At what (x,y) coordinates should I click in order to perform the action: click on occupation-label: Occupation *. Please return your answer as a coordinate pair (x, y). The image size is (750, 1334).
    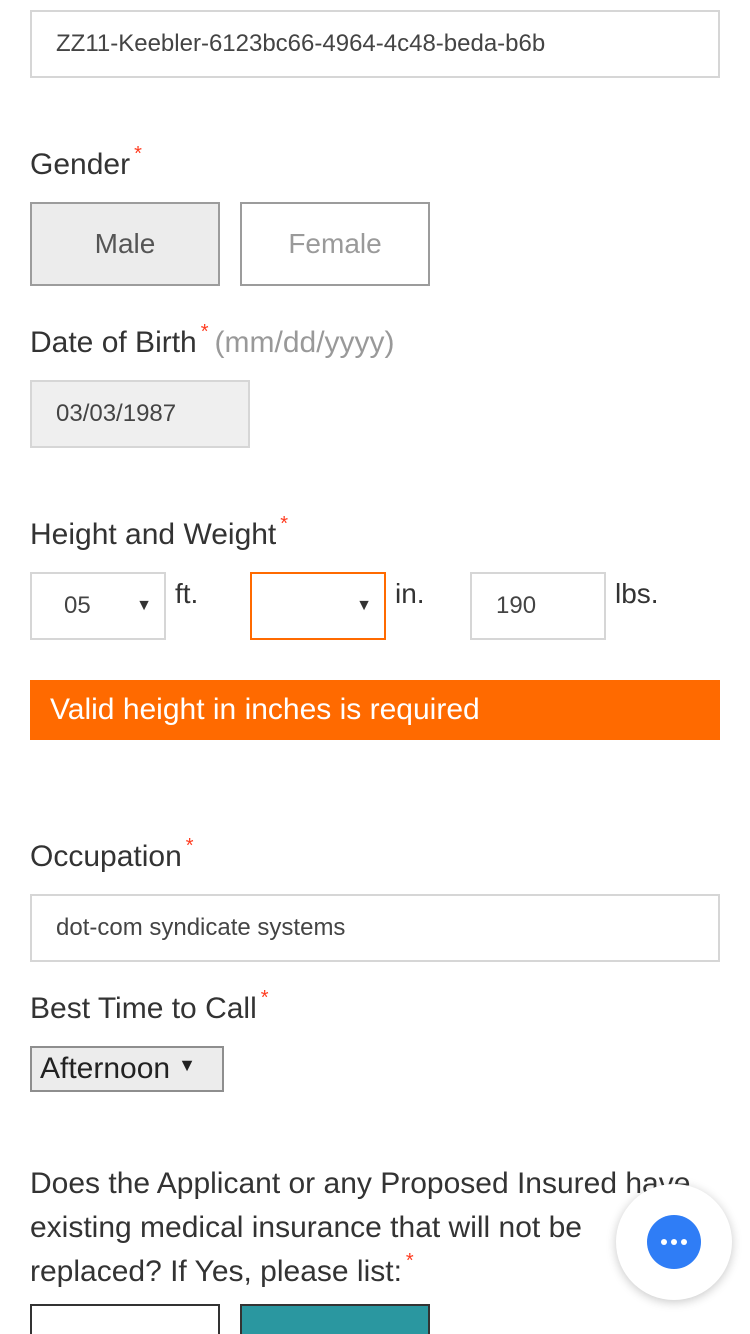
    Looking at the image, I should click on (112, 854).